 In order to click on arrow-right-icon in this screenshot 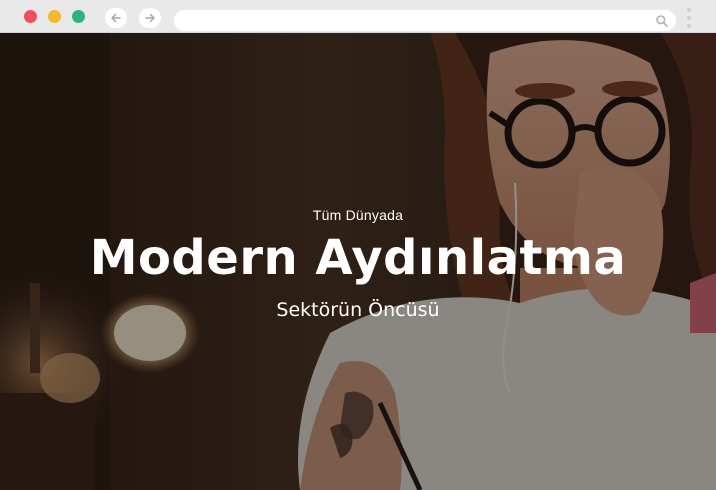, I will do `click(150, 18)`.